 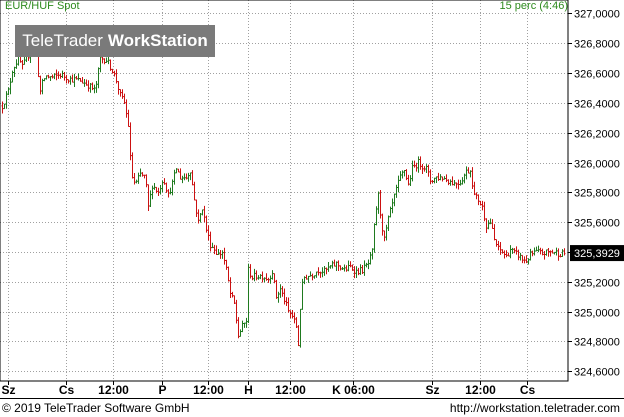 I want to click on last-price-tag-group: 325,3929, so click(x=597, y=253).